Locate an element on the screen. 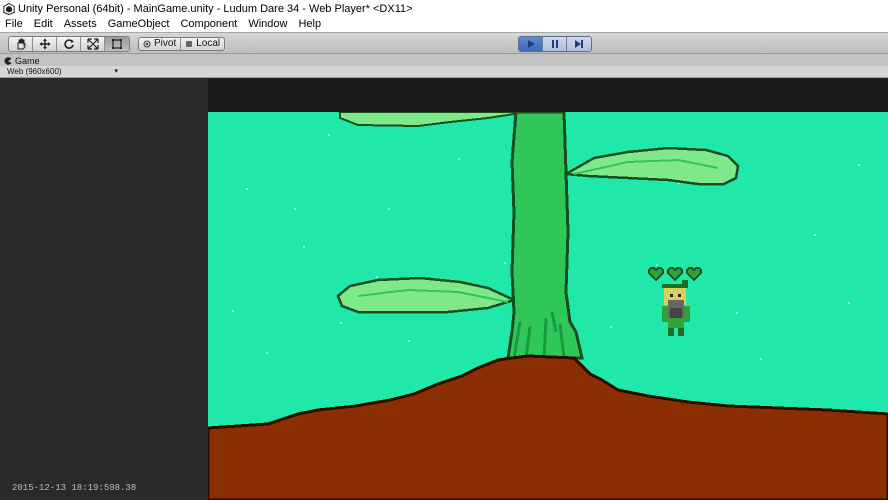 This screenshot has height=500, width=888. pivot-button: Pivot is located at coordinates (160, 44).